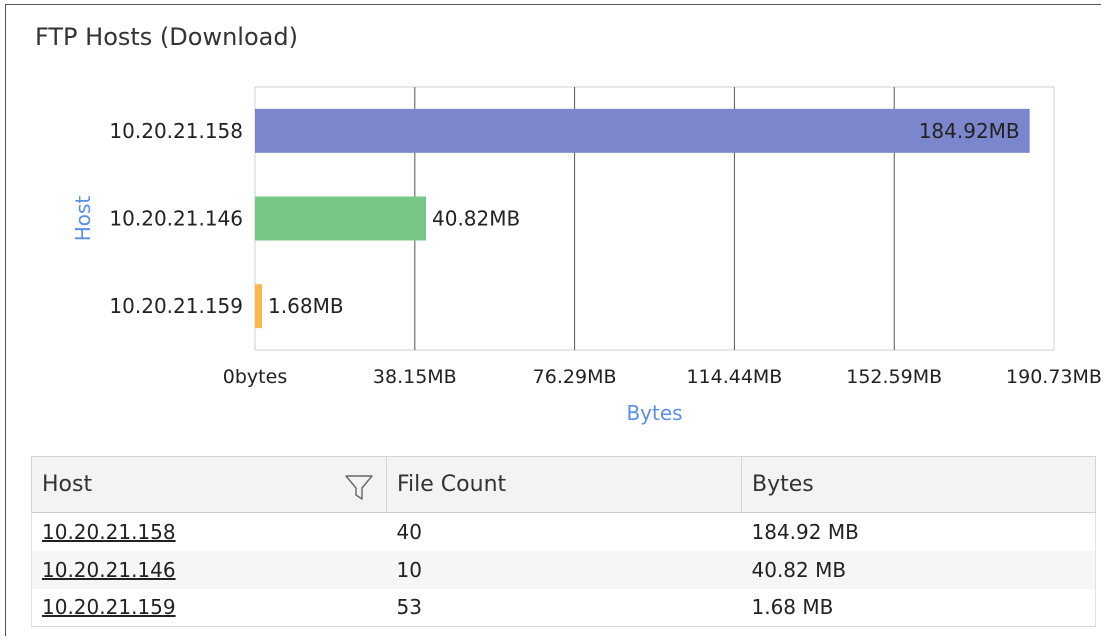  What do you see at coordinates (575, 377) in the screenshot?
I see `x-tick-label: 76.29MB` at bounding box center [575, 377].